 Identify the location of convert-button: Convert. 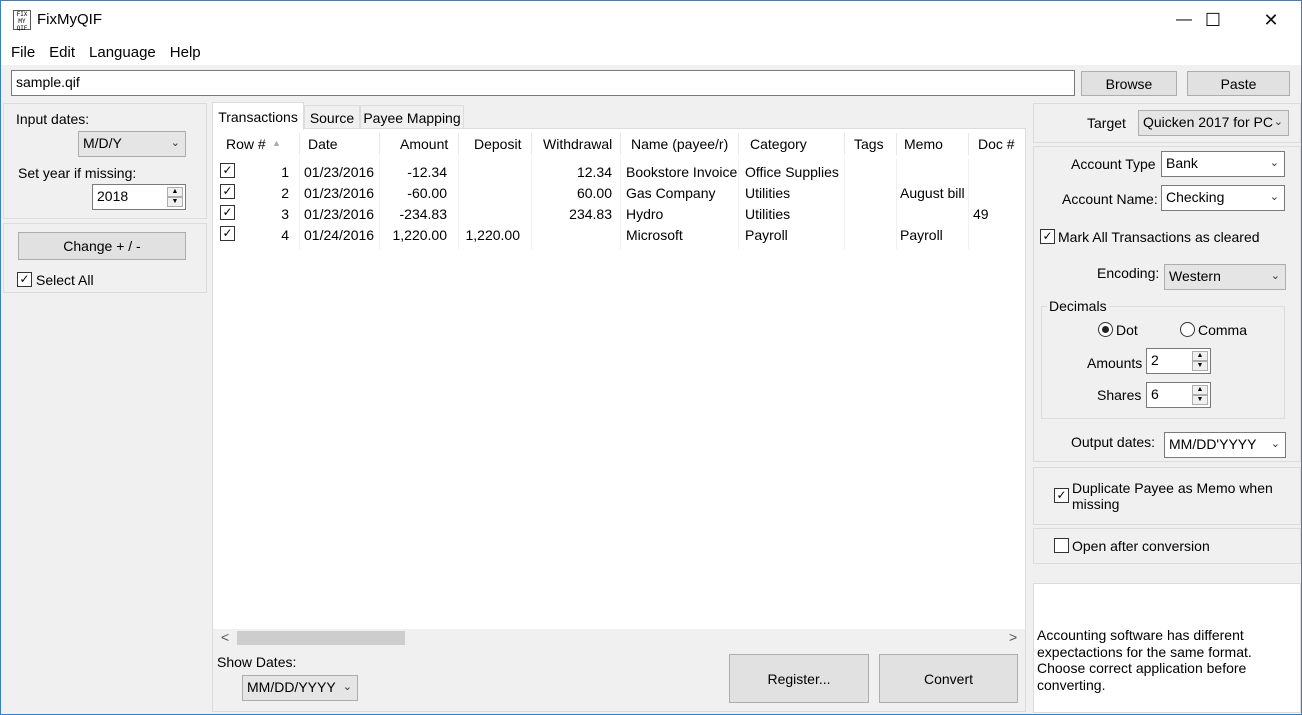
(948, 678).